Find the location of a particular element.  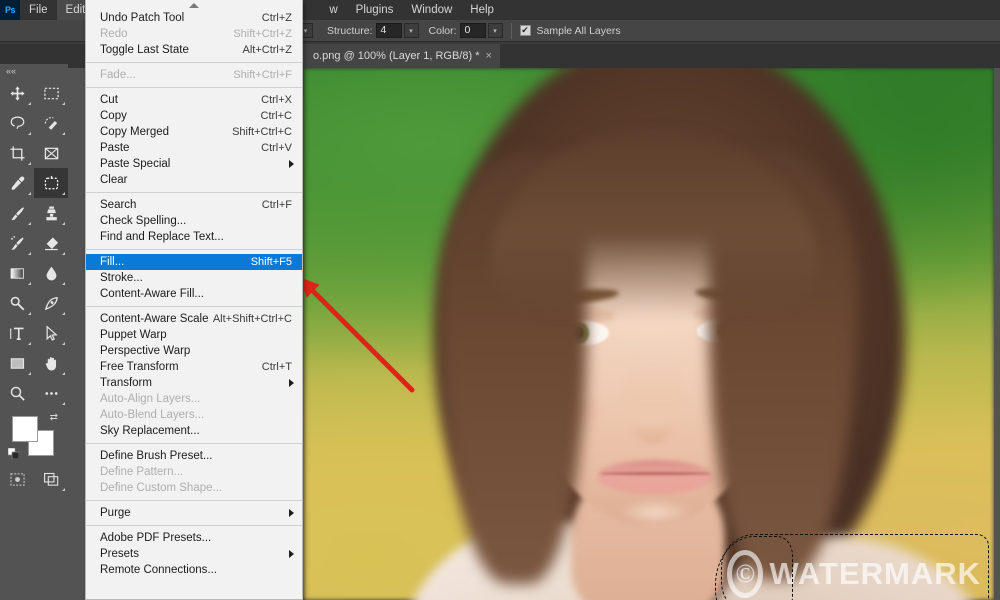

menubar-item-help: Help is located at coordinates (482, 10).